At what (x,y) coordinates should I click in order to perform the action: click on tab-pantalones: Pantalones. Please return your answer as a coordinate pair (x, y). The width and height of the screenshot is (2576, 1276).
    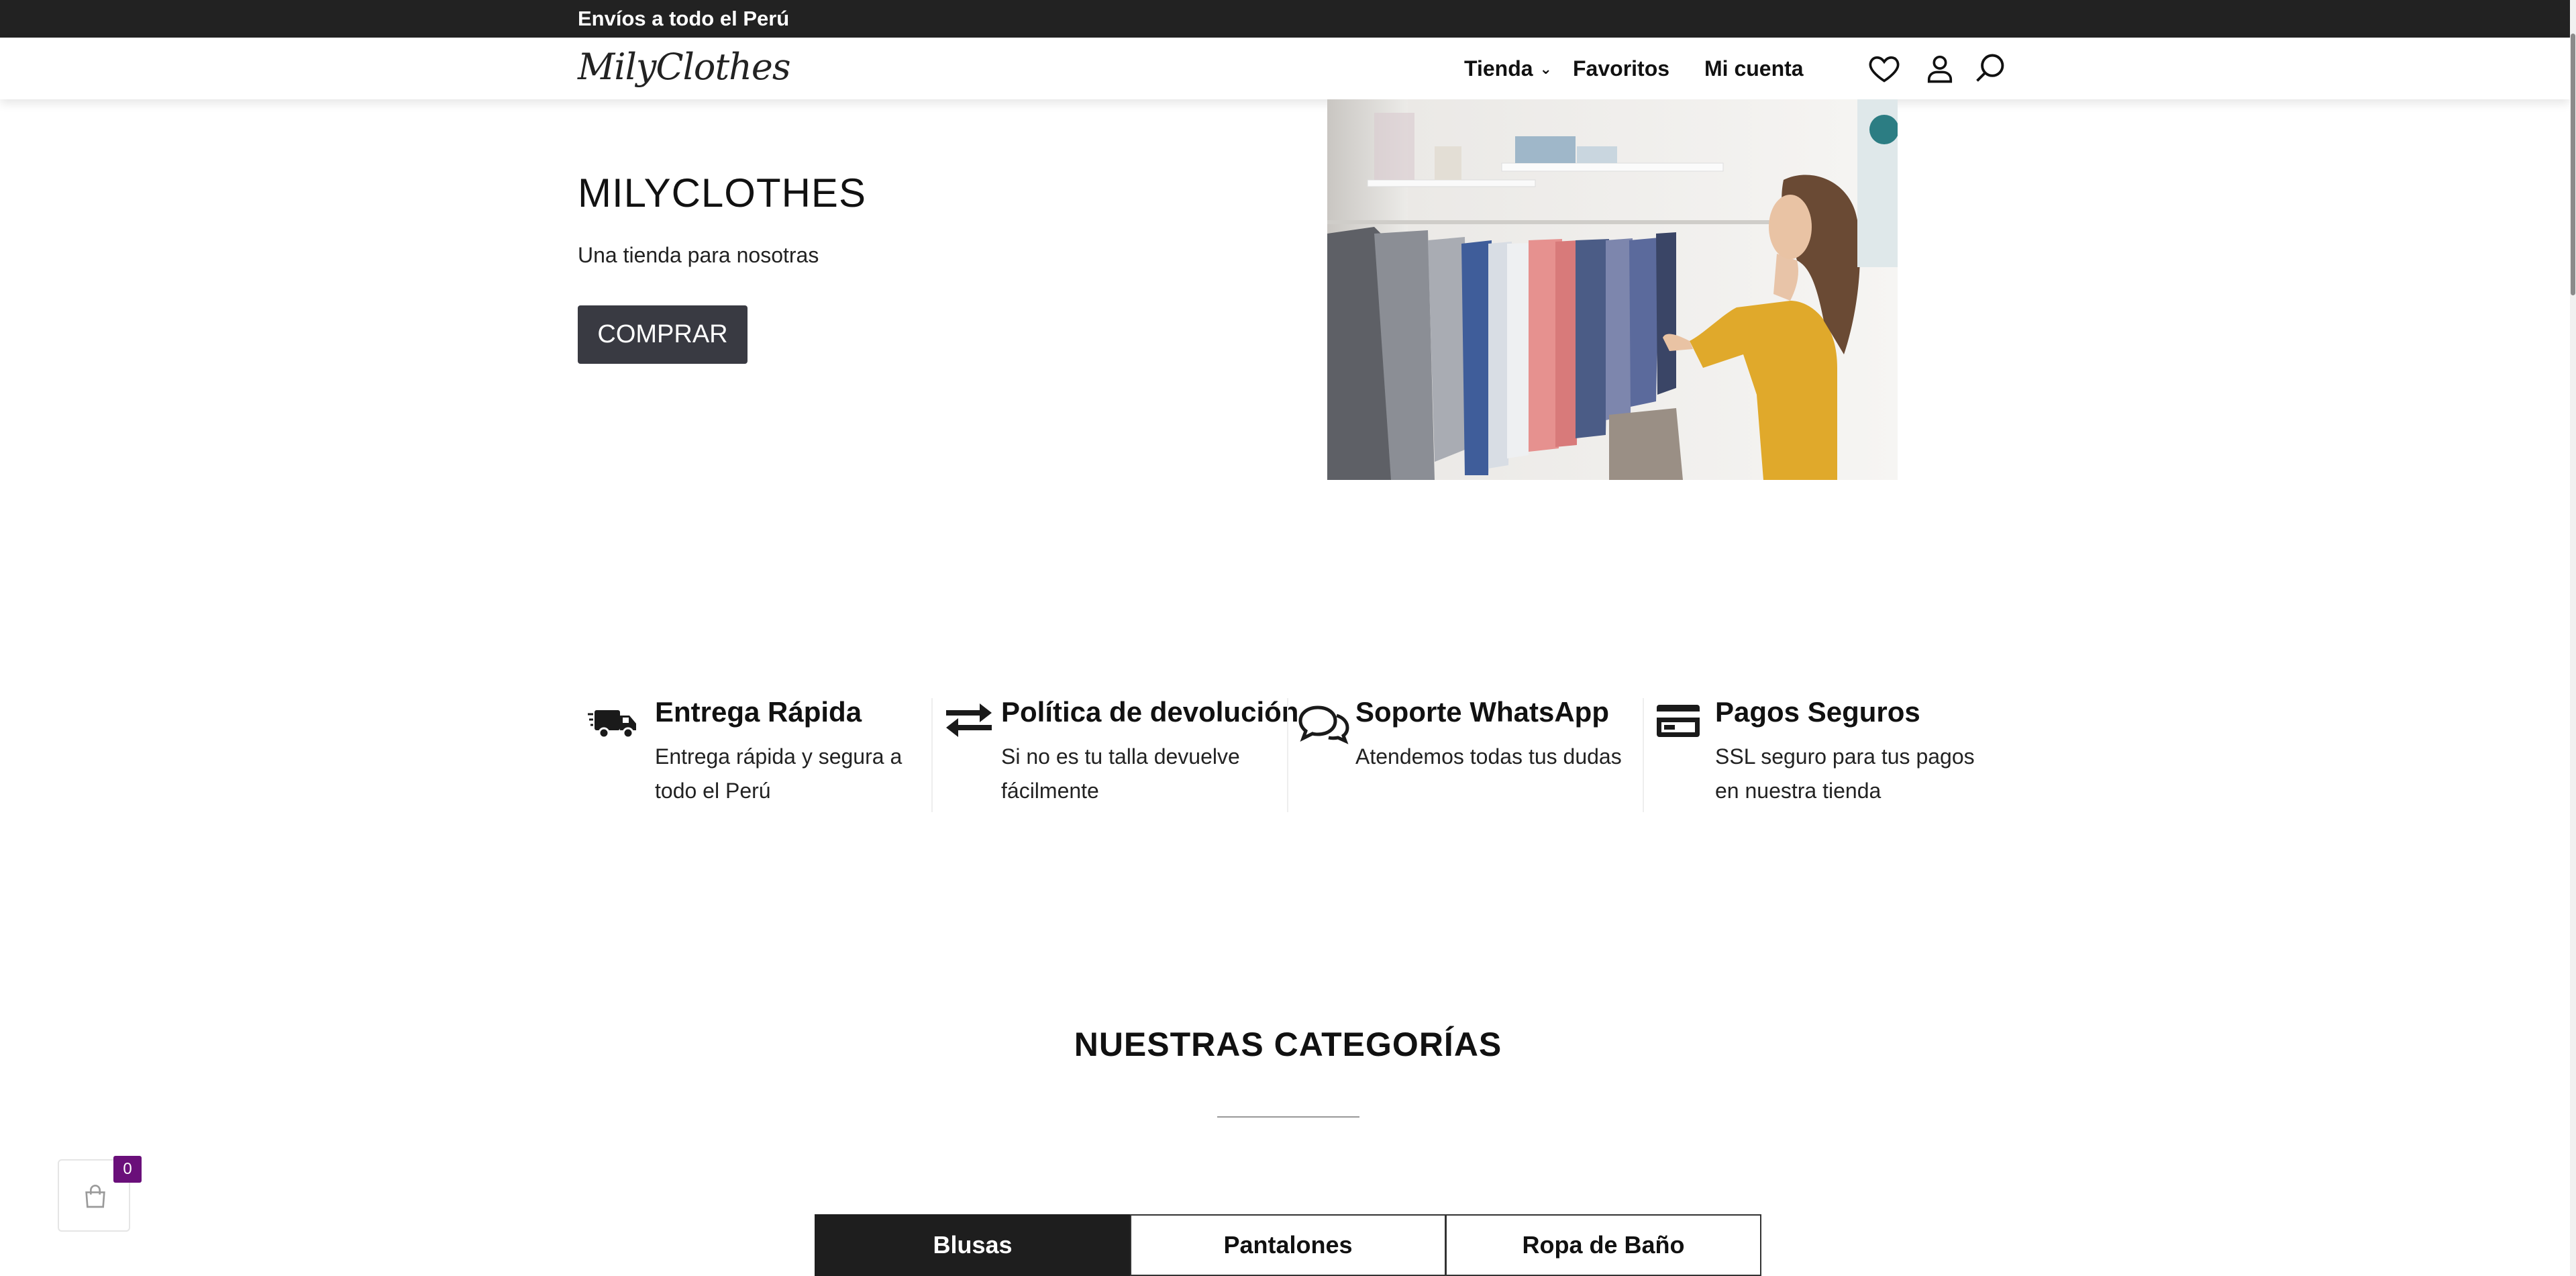
    Looking at the image, I should click on (1288, 1245).